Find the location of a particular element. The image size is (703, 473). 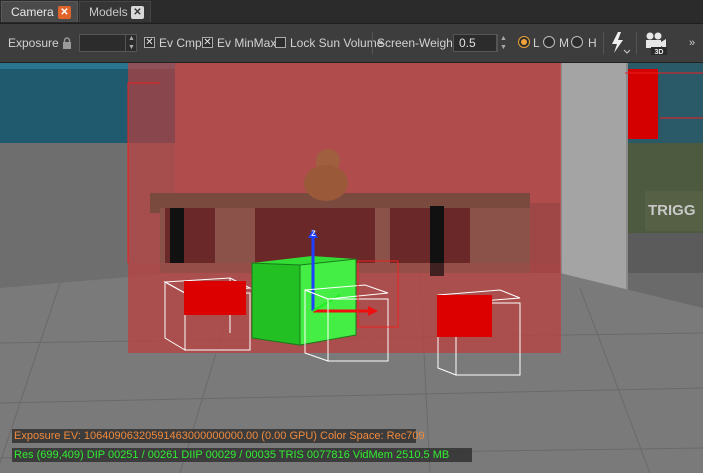

tab-camera-label: Camera is located at coordinates (32, 12).